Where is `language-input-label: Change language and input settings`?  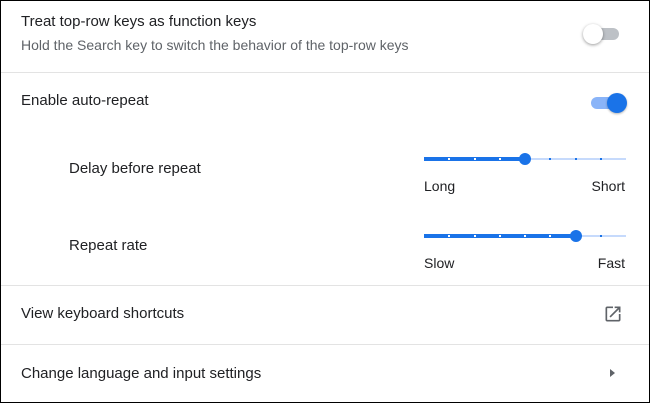
language-input-label: Change language and input settings is located at coordinates (141, 373).